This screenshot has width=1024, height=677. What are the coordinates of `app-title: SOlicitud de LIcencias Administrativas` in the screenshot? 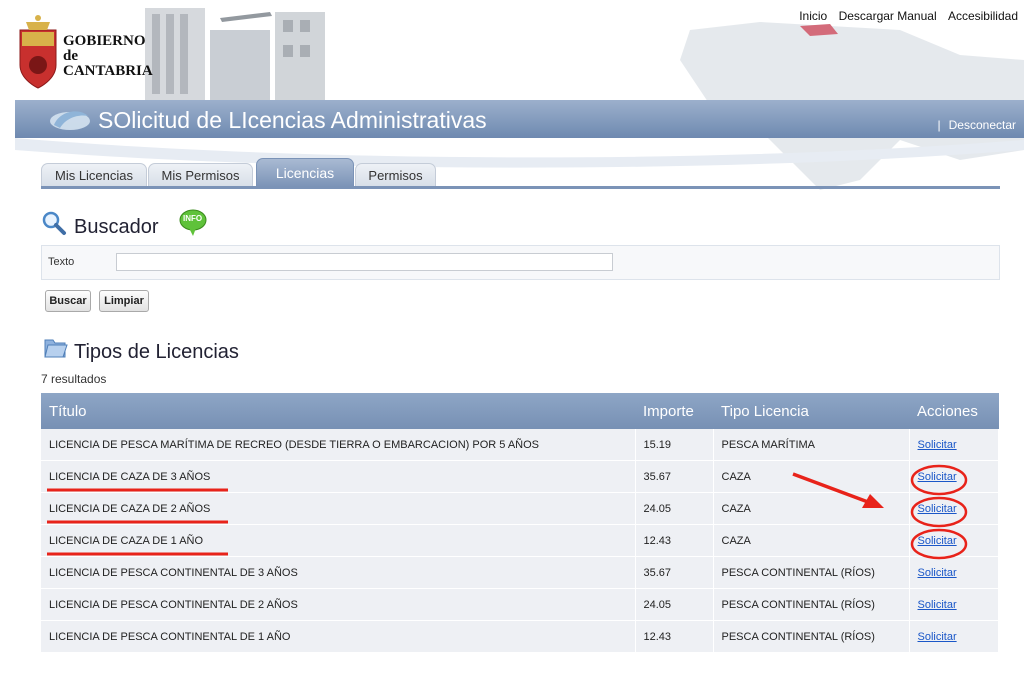 It's located at (292, 120).